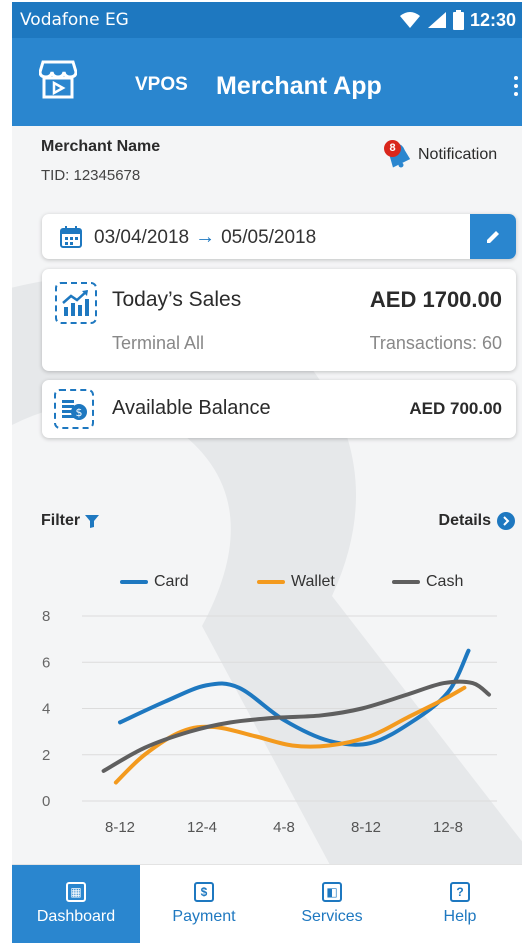 This screenshot has height=943, width=522. Describe the element at coordinates (158, 343) in the screenshot. I see `terminal-label: Terminal All` at that location.